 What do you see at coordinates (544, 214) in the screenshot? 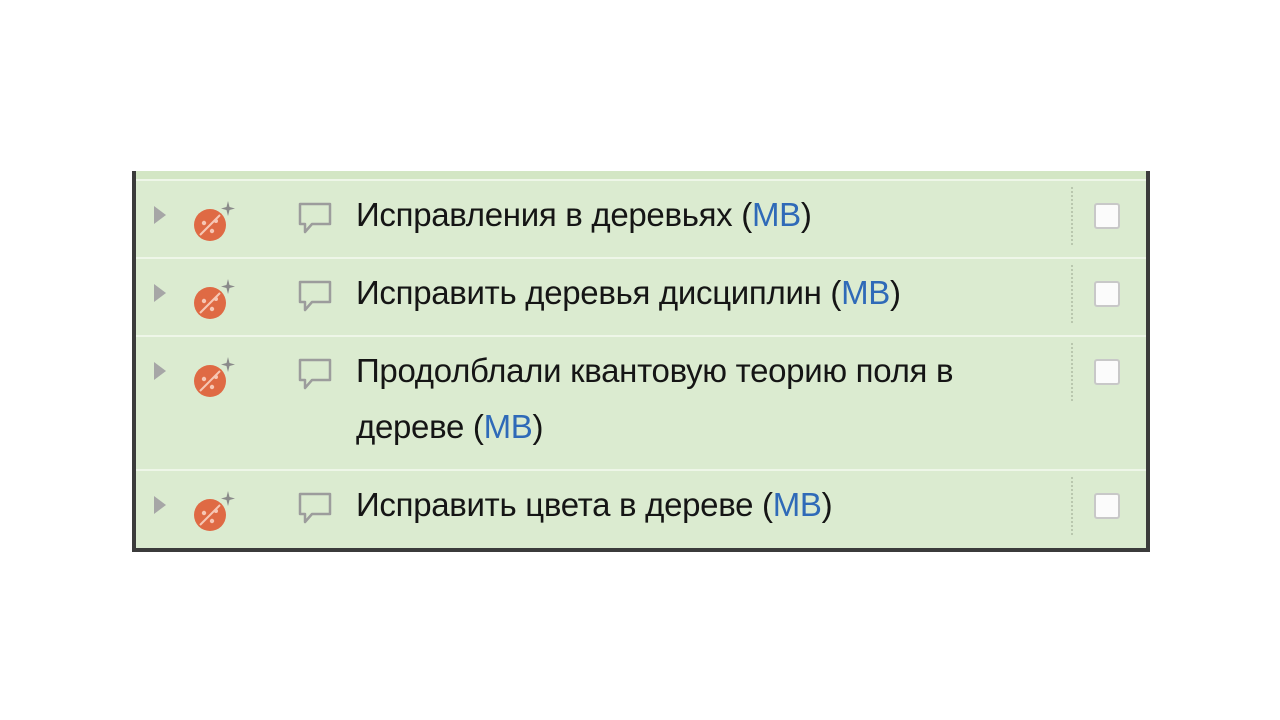
I see `task-title-text: Исправления в деревьях` at bounding box center [544, 214].